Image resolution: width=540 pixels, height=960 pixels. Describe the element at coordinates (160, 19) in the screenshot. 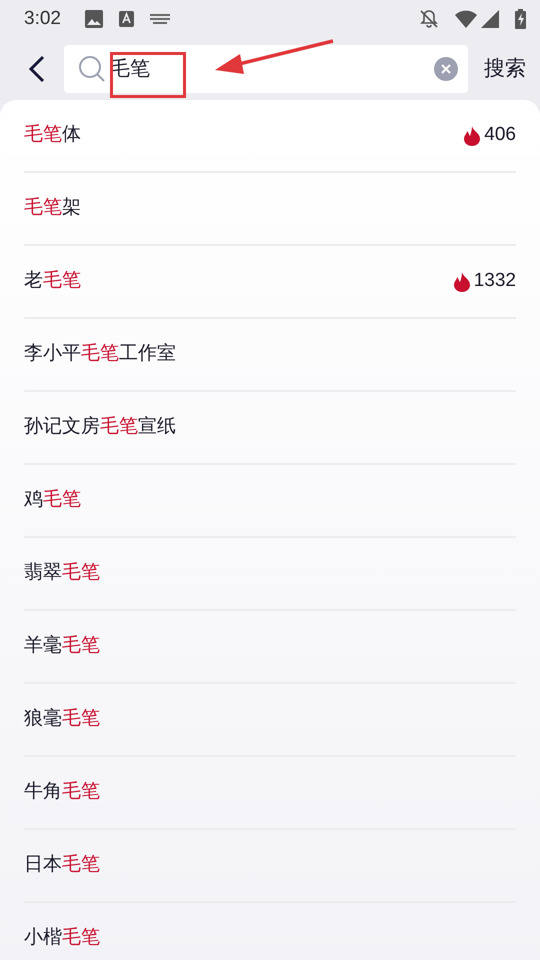

I see `keyboard-icon` at that location.